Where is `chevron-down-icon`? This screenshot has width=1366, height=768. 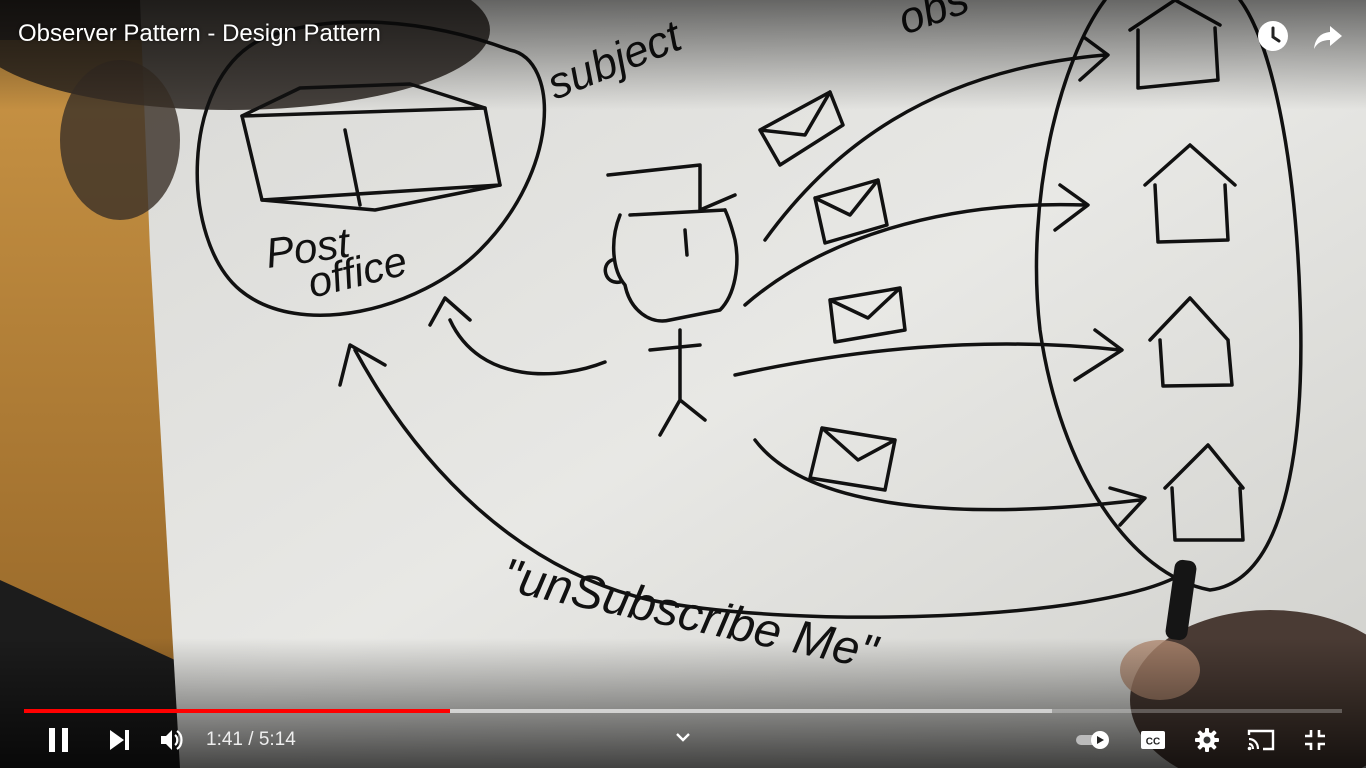
chevron-down-icon is located at coordinates (683, 737).